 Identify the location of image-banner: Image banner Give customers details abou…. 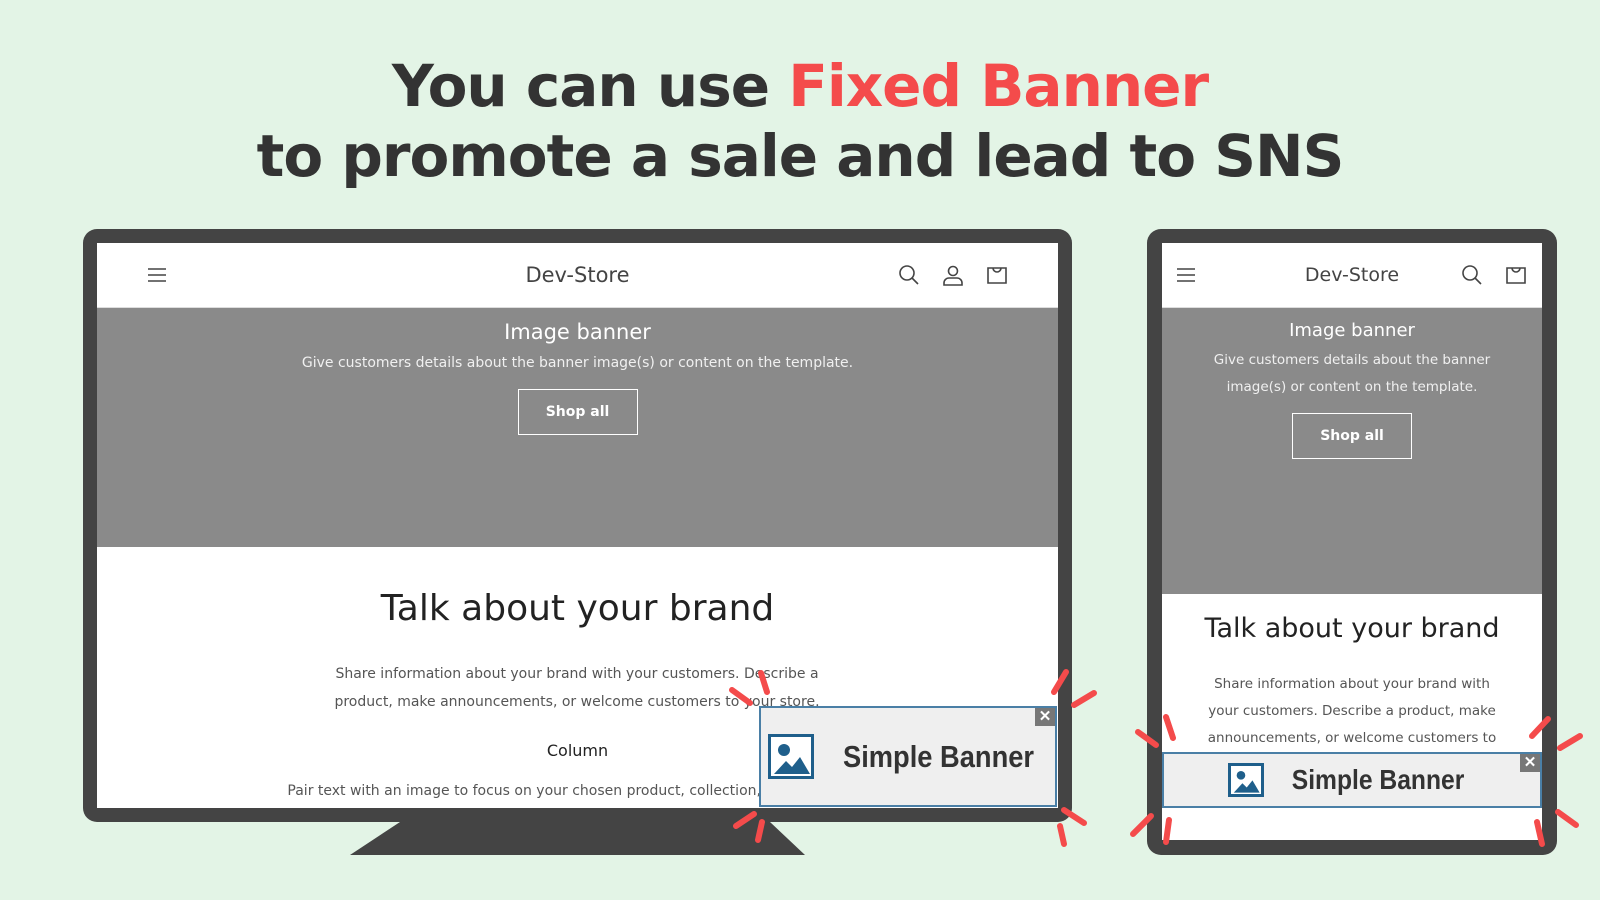
(1352, 451).